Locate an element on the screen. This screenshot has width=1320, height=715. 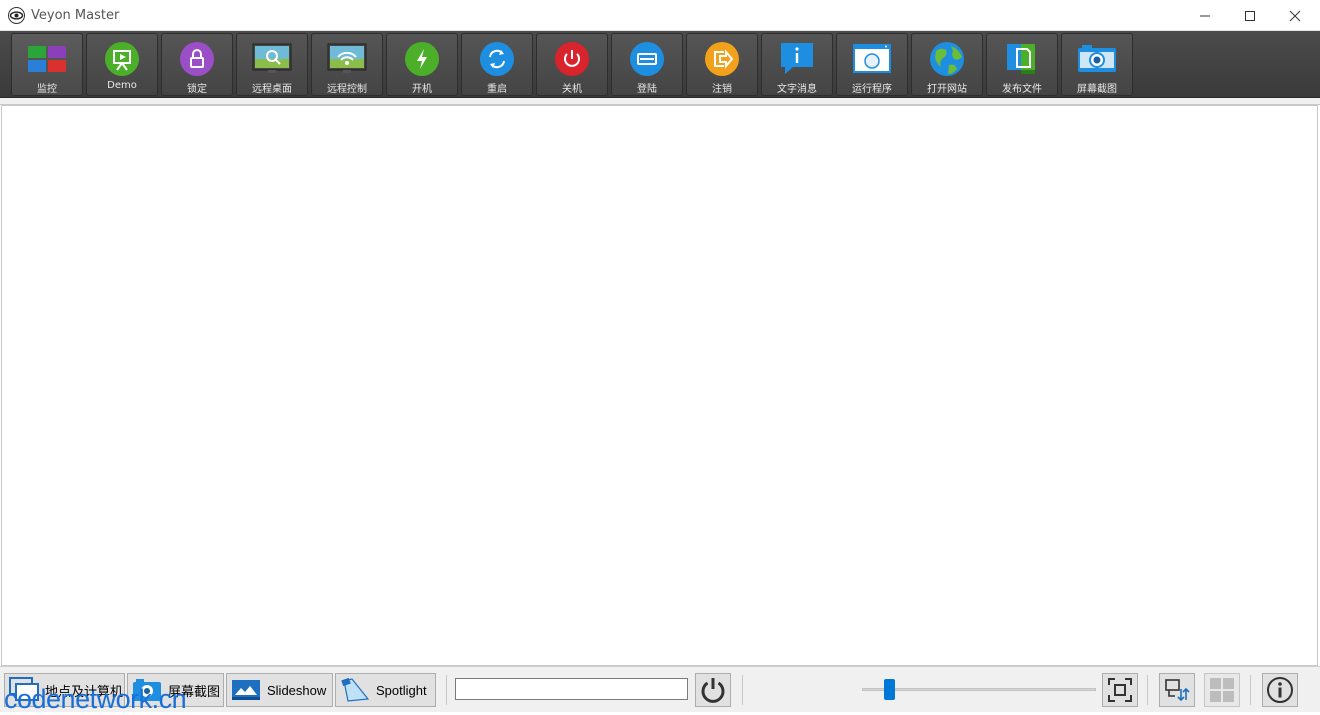
toolbar-remote-view-button: 远程桌面 is located at coordinates (272, 64).